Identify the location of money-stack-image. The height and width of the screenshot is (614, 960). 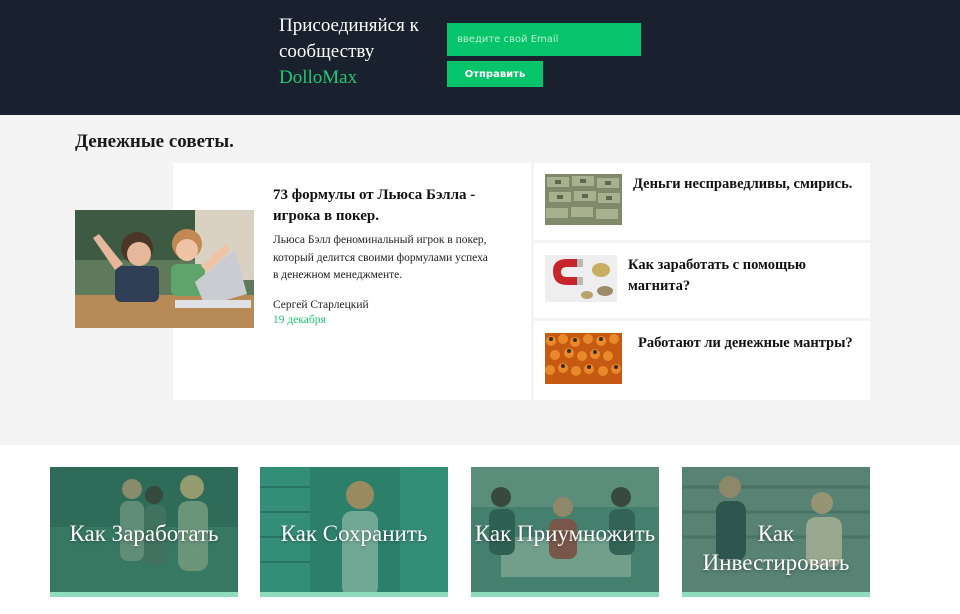
(583, 199).